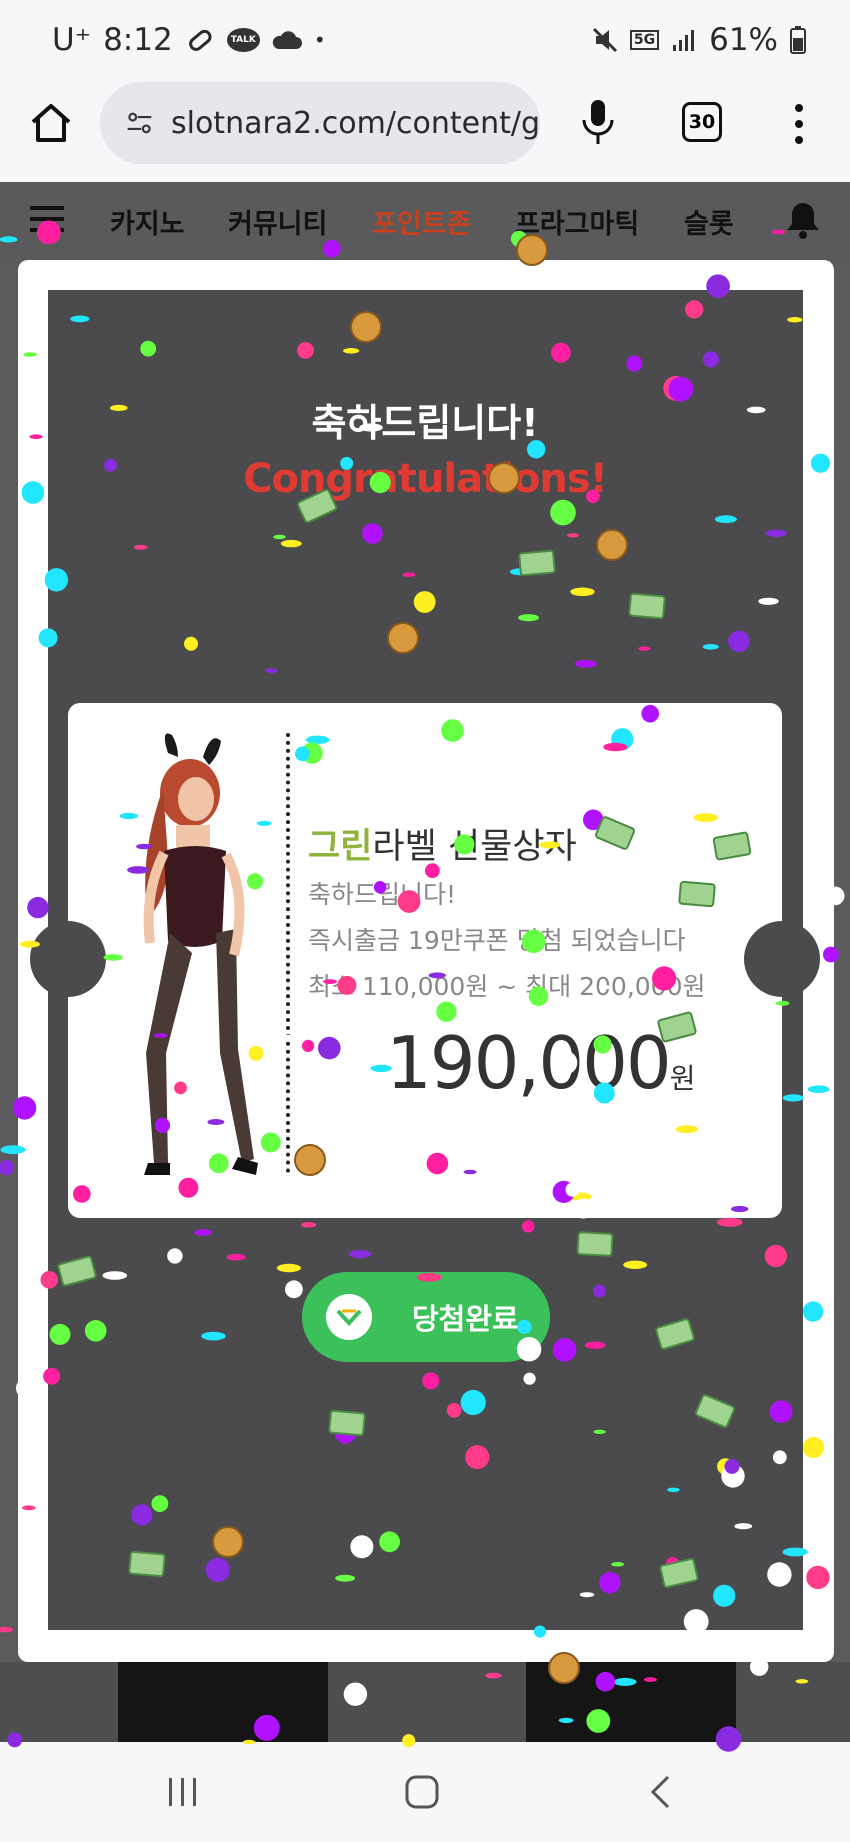 This screenshot has height=1842, width=850. Describe the element at coordinates (51, 123) in the screenshot. I see `home-icon` at that location.